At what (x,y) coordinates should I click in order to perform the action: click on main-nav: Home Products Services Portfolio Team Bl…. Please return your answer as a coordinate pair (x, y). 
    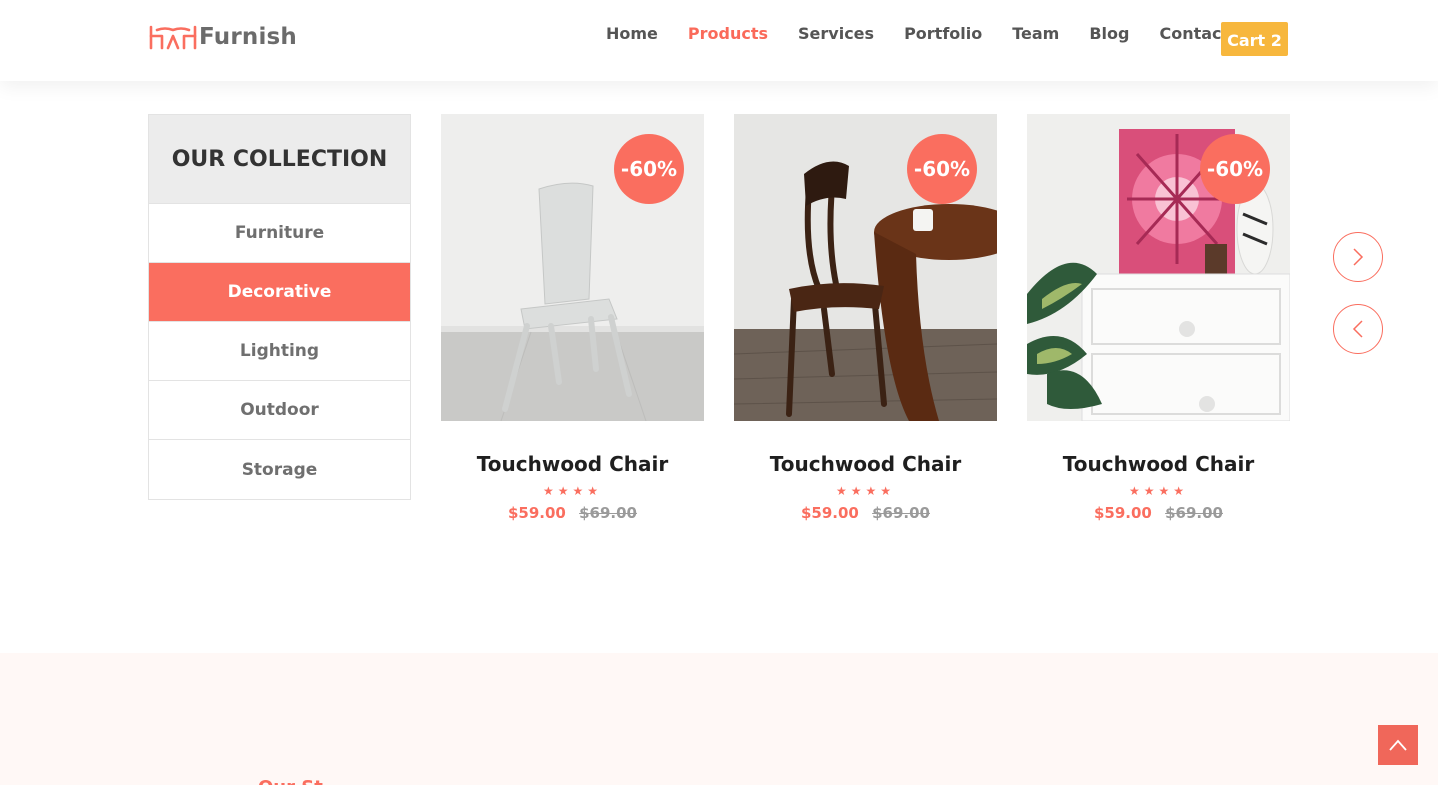
    Looking at the image, I should click on (932, 34).